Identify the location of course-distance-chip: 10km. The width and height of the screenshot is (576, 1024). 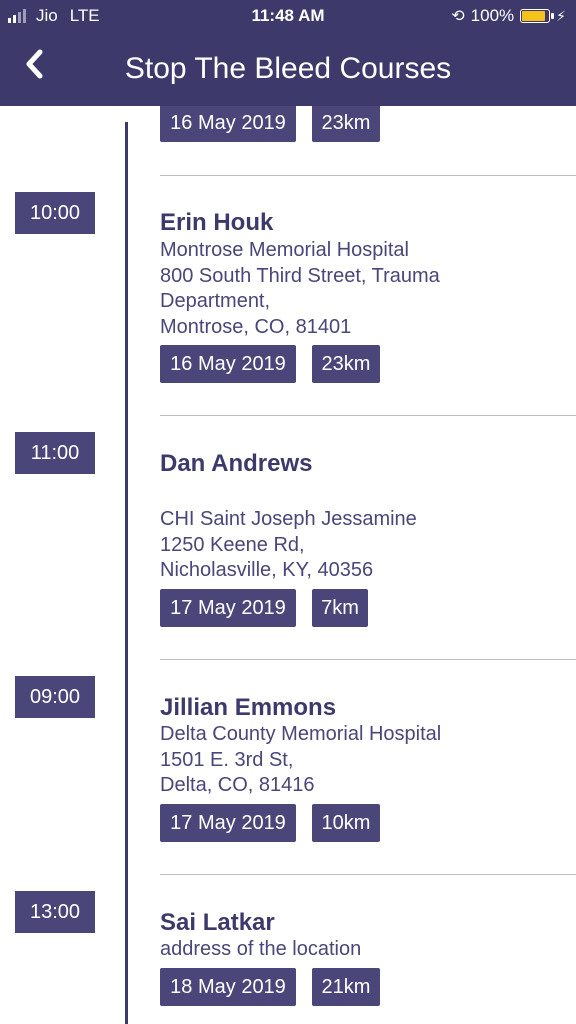
(346, 823).